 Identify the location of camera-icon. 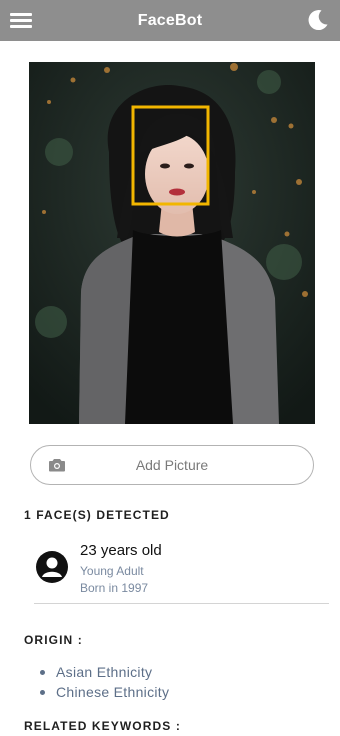
(57, 465).